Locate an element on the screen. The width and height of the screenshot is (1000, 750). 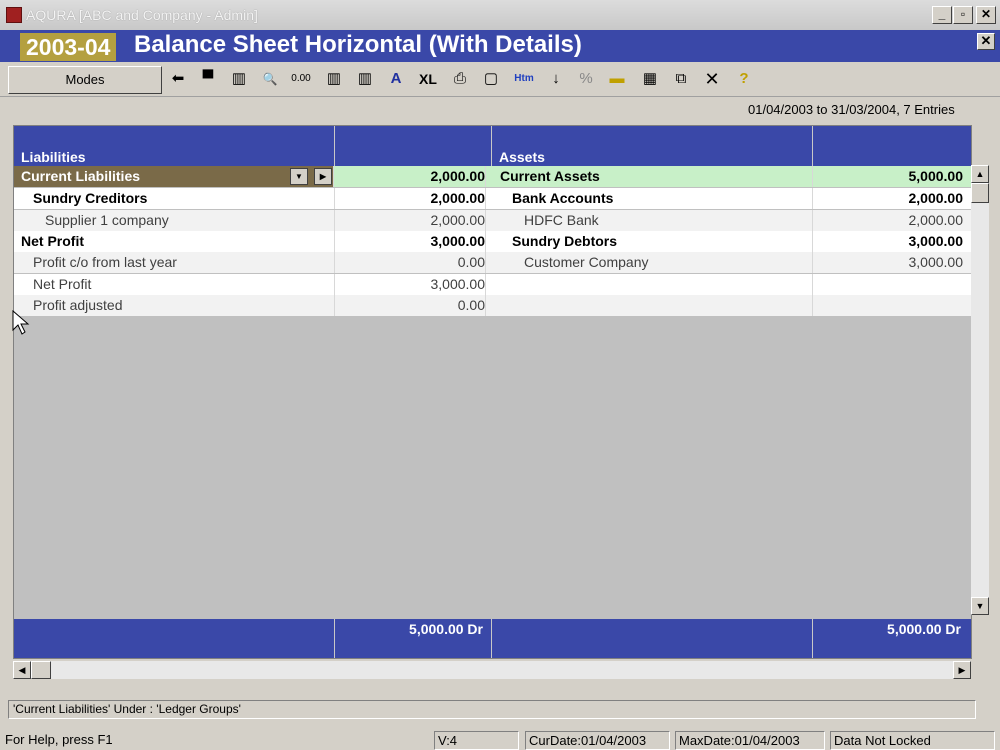
copy-icon: ⧉ is located at coordinates (681, 79).